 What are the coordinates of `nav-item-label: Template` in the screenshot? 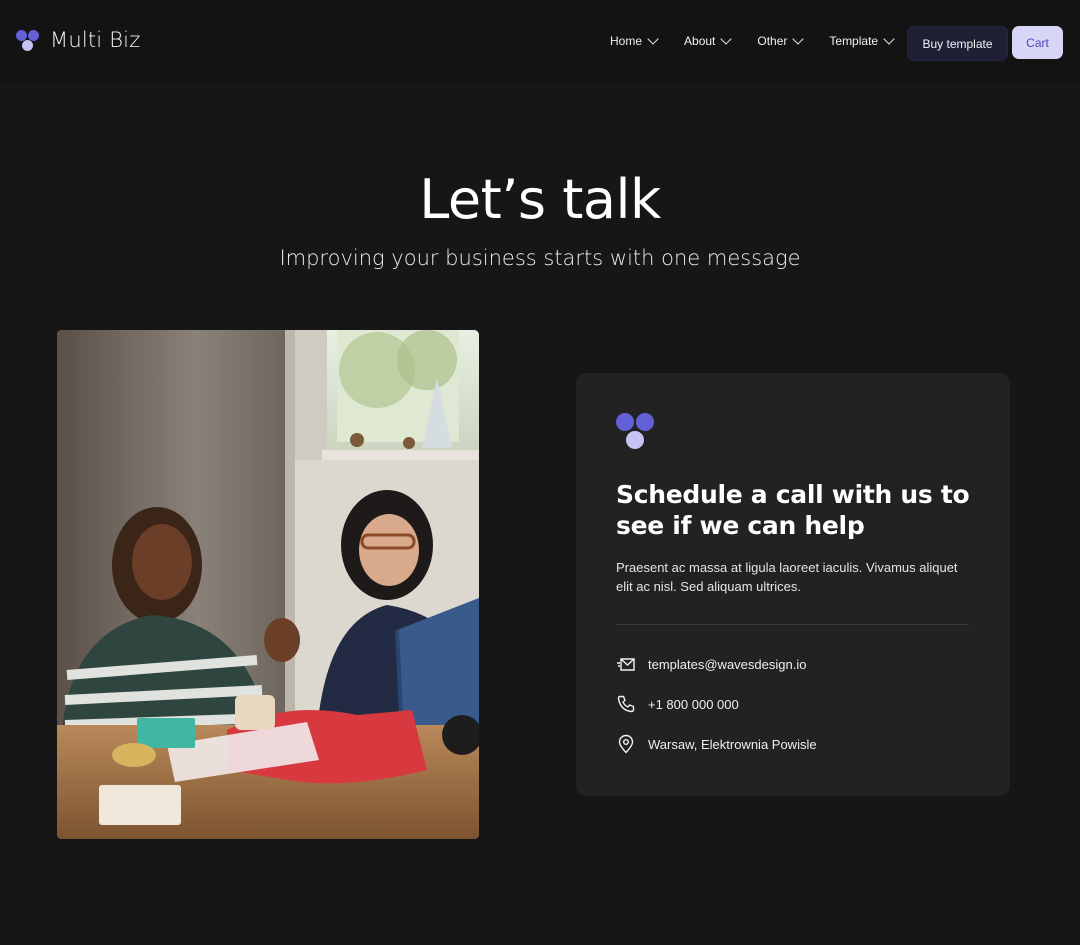 It's located at (854, 41).